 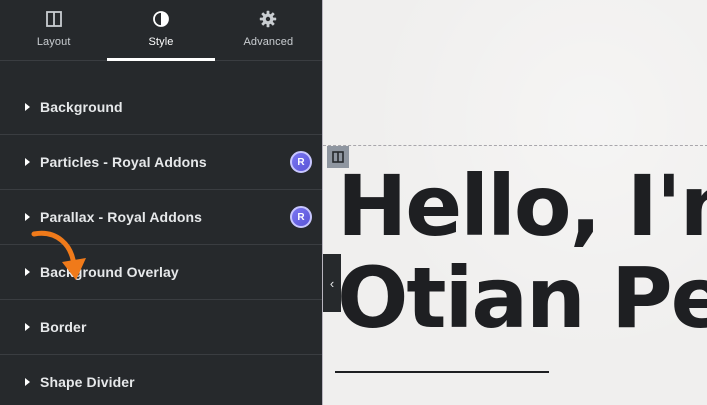 What do you see at coordinates (121, 217) in the screenshot?
I see `section-label: Parallax - Royal Addons` at bounding box center [121, 217].